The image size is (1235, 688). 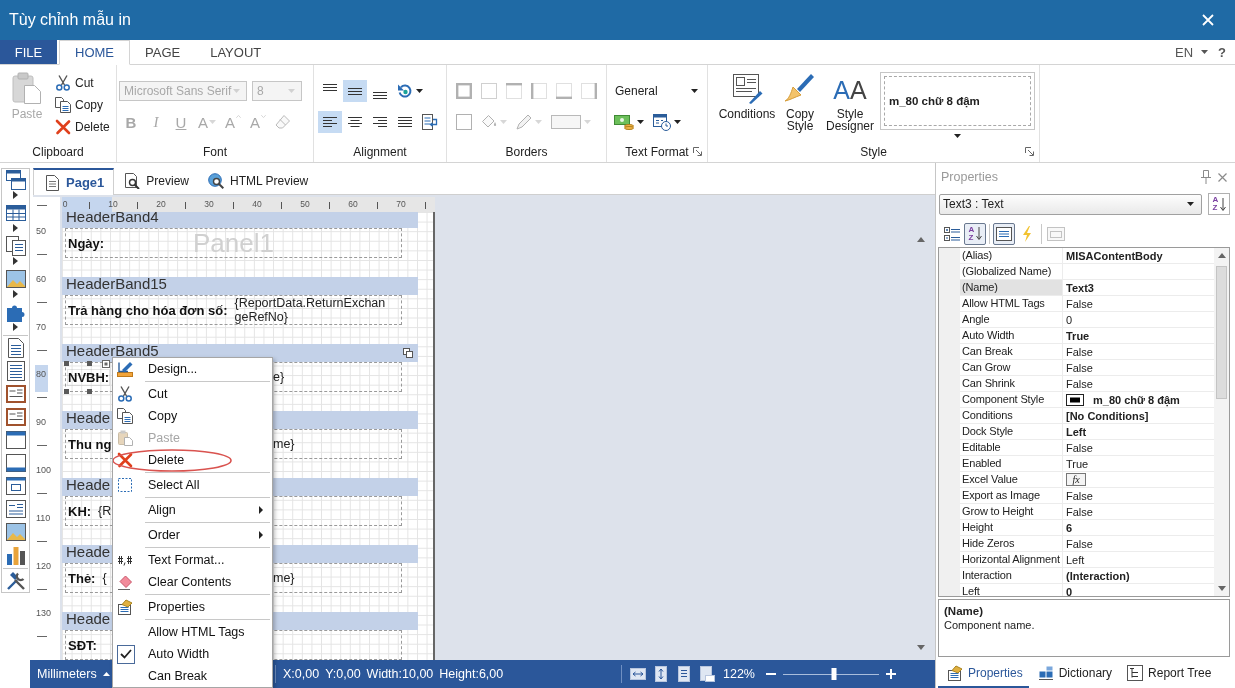 I want to click on ruler-number: 30, so click(x=209, y=204).